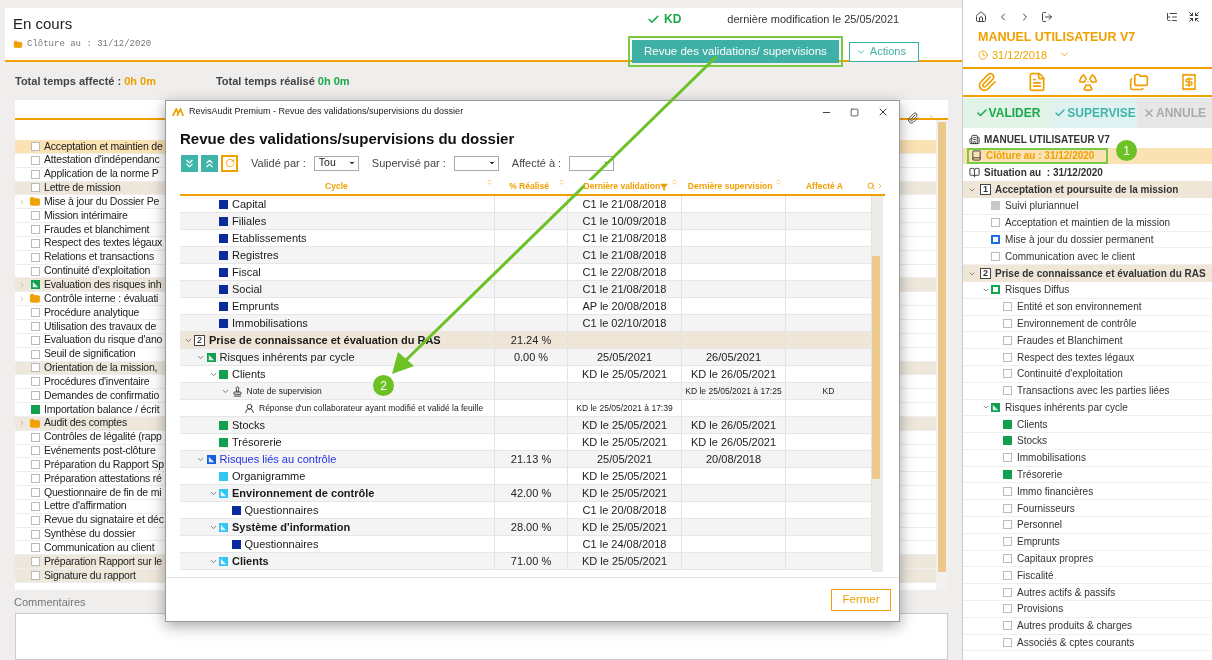  Describe the element at coordinates (526, 289) in the screenshot. I see `table-row: Social C1 le 21/08/2018` at that location.